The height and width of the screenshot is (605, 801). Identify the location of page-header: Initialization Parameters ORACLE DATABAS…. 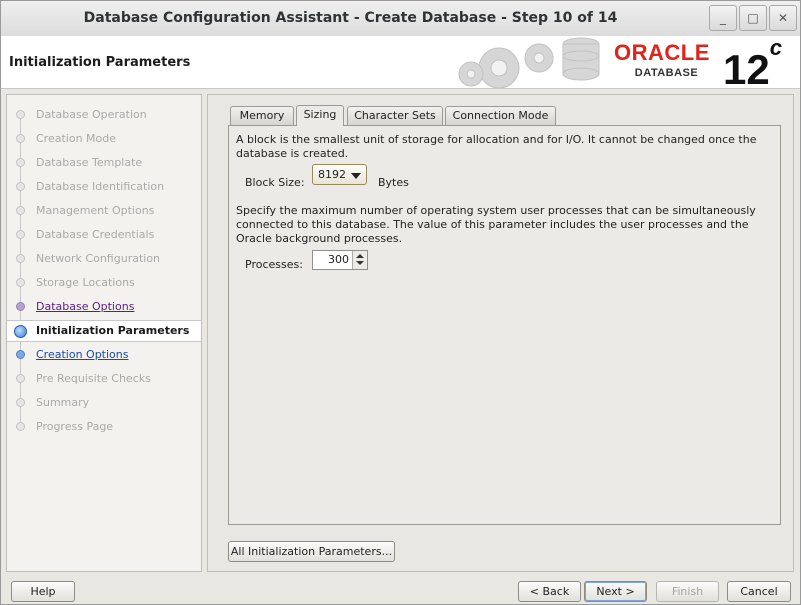
(400, 62).